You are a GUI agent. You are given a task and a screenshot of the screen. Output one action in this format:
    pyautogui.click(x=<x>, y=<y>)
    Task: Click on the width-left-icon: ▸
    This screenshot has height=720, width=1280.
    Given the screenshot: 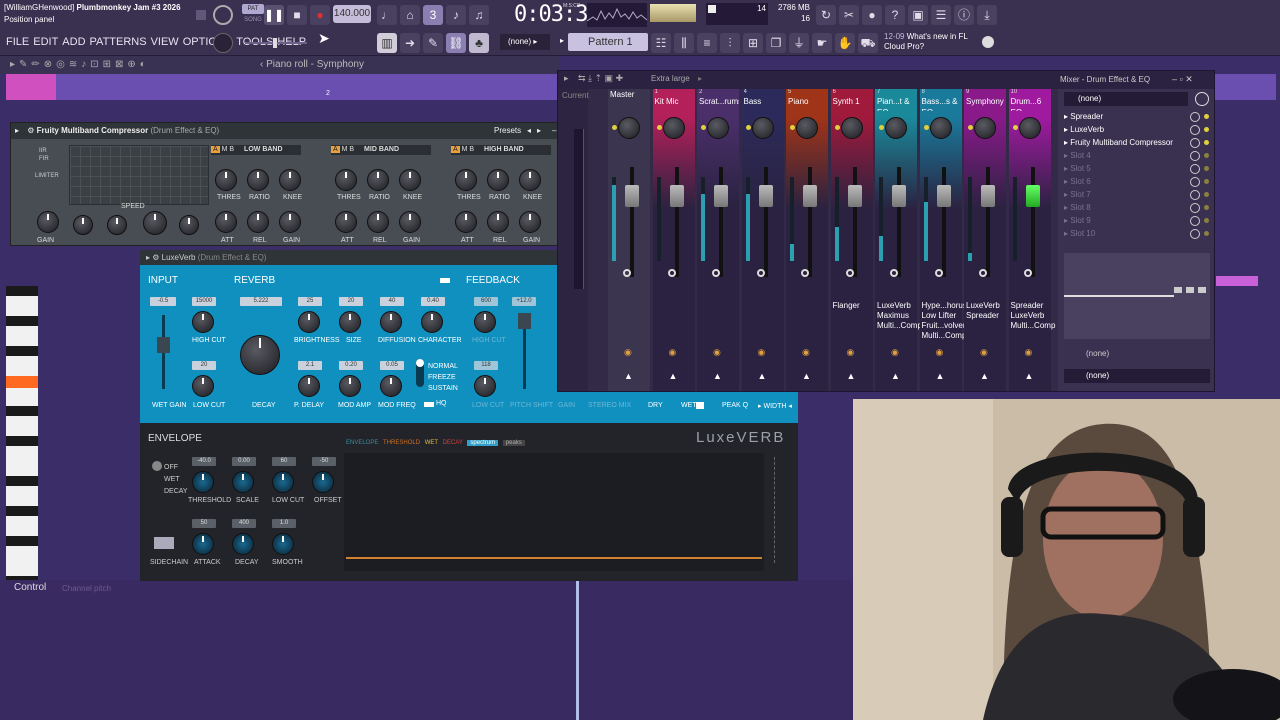 What is the action you would take?
    pyautogui.click(x=760, y=406)
    